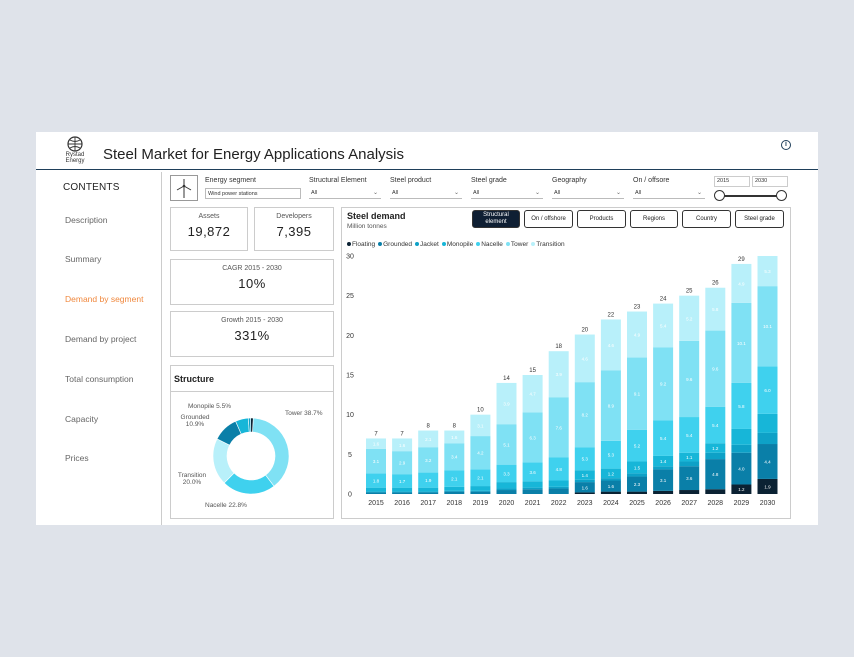 This screenshot has height=657, width=854. Describe the element at coordinates (100, 339) in the screenshot. I see `sidebar-item-demand-by-project: Demand by project` at that location.